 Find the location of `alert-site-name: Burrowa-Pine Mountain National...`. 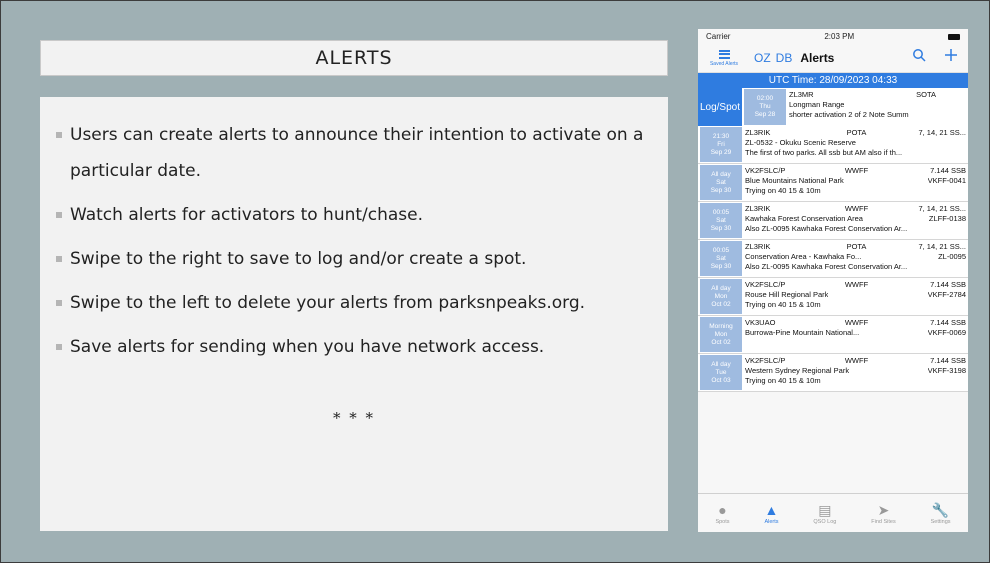

alert-site-name: Burrowa-Pine Mountain National... is located at coordinates (802, 332).